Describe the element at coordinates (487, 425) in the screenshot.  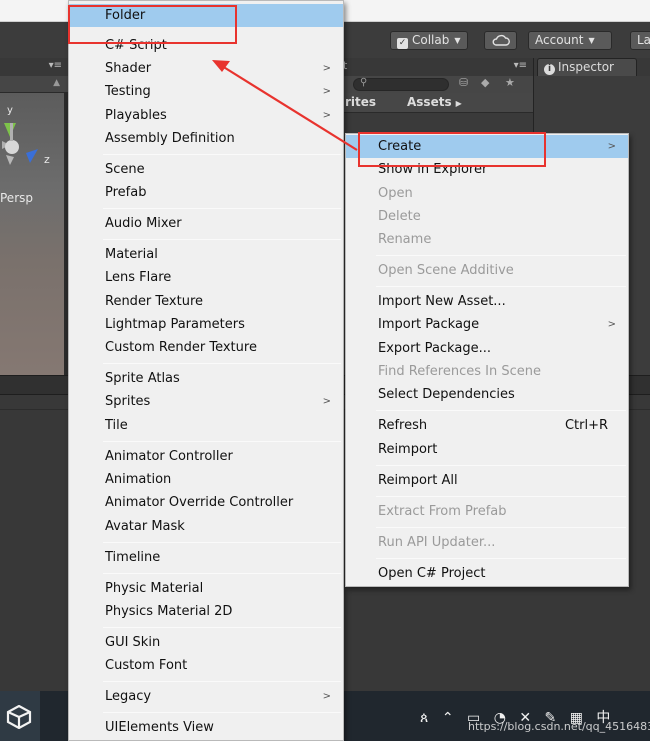
I see `menu-item-refresh: Refresh Ctrl+R` at that location.